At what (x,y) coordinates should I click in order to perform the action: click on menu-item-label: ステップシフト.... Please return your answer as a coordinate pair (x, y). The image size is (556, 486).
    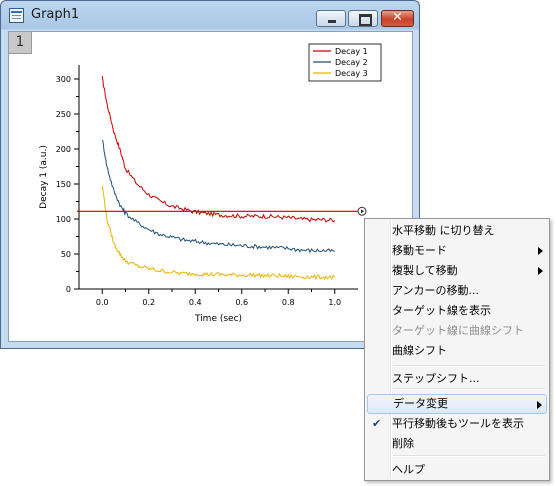
    Looking at the image, I should click on (436, 378).